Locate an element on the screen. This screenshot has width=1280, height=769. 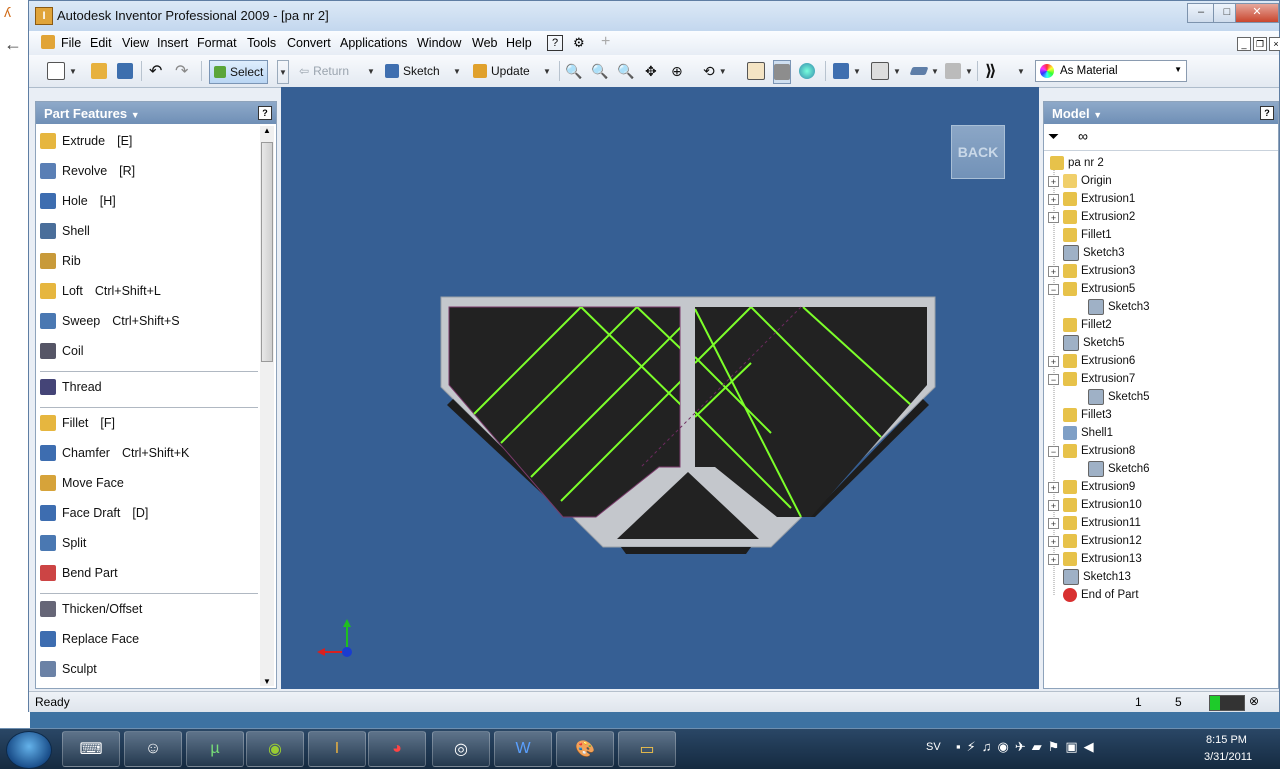
tree-node-sketch: Sketch3 is located at coordinates (1119, 307).